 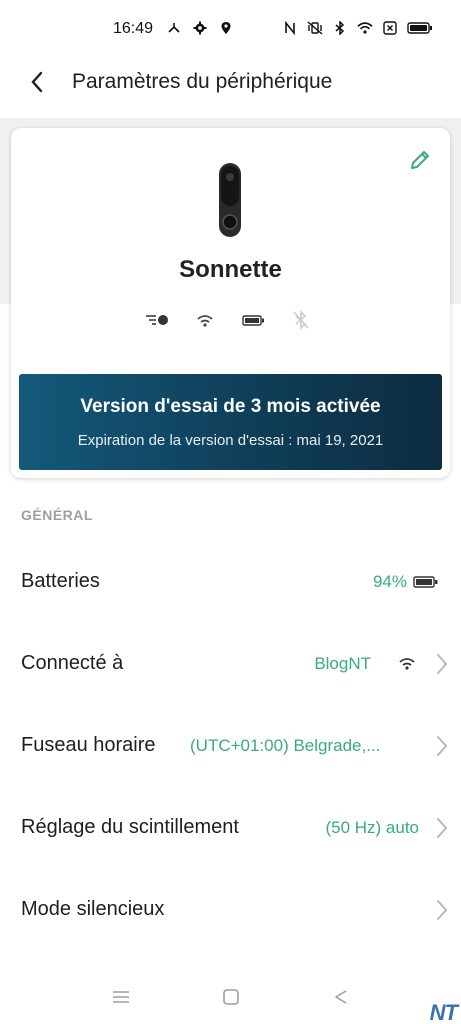 What do you see at coordinates (93, 909) in the screenshot?
I see `setting-label: Mode silencieux` at bounding box center [93, 909].